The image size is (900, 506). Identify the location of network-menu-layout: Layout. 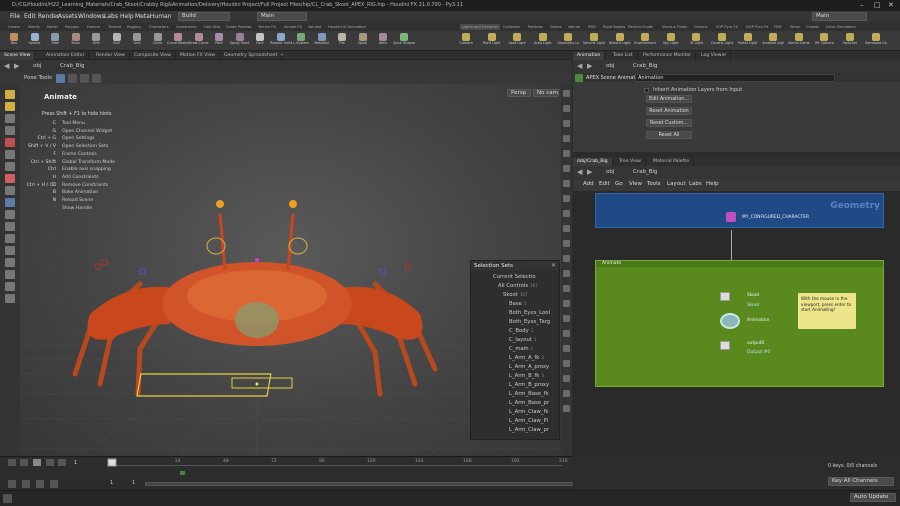
(676, 184).